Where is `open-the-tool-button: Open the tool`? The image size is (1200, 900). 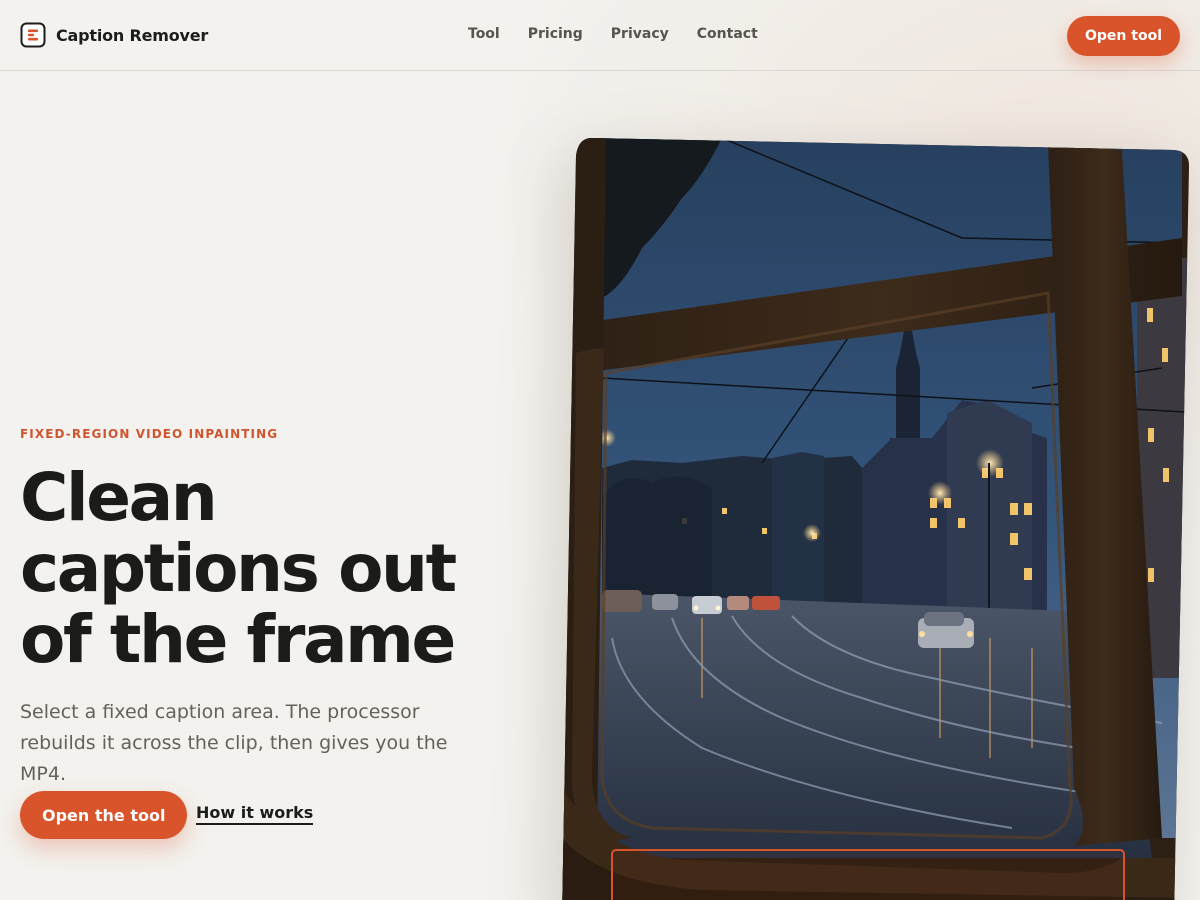
open-the-tool-button: Open the tool is located at coordinates (104, 815).